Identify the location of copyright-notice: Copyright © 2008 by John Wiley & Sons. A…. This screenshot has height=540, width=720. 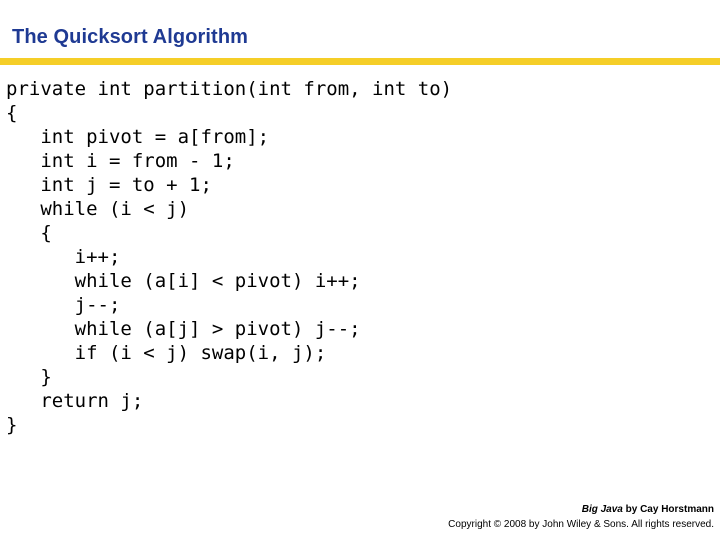
(581, 524).